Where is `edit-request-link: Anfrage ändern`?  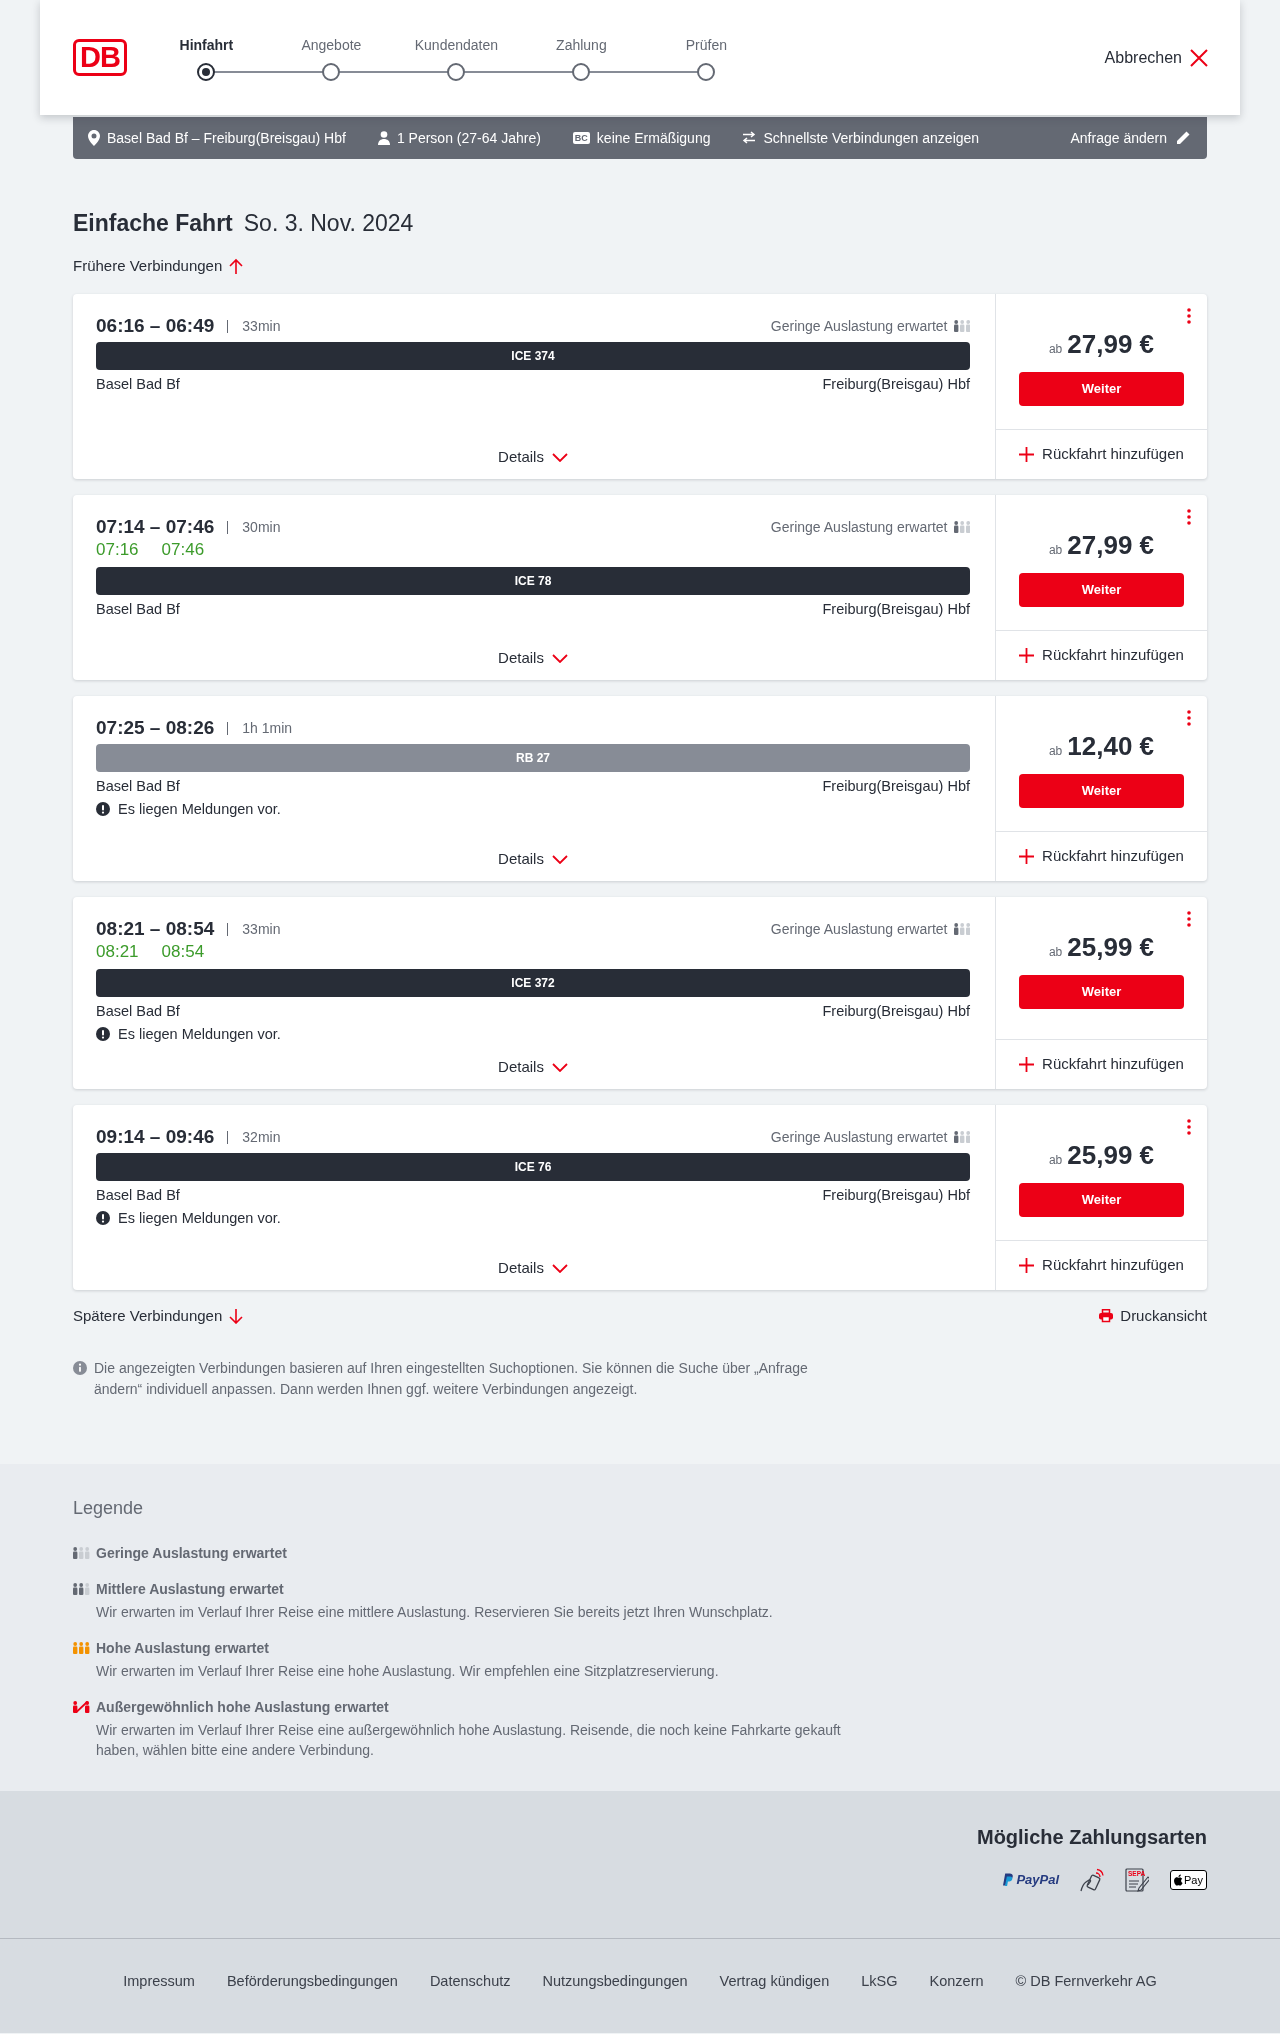 edit-request-link: Anfrage ändern is located at coordinates (1130, 138).